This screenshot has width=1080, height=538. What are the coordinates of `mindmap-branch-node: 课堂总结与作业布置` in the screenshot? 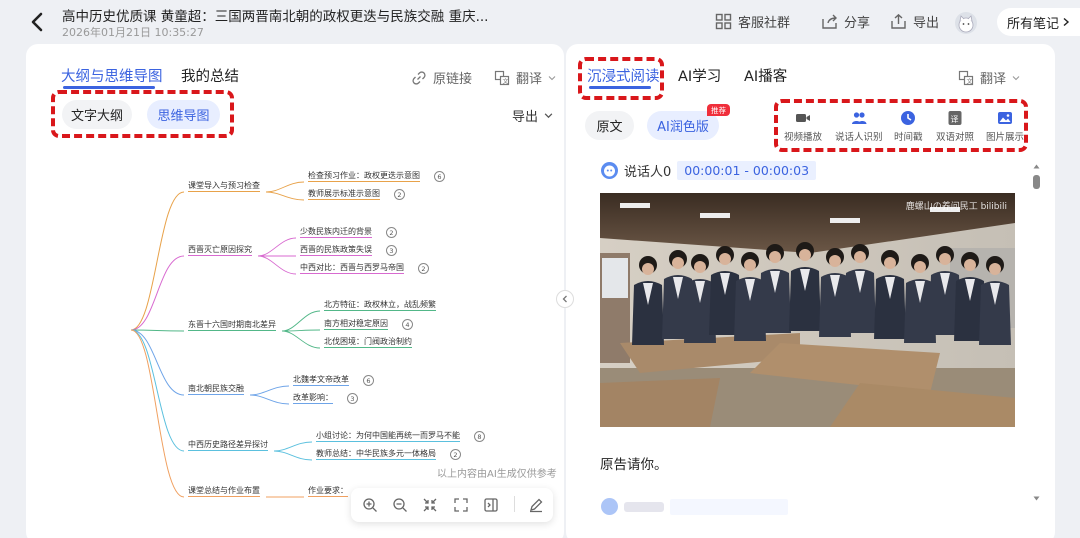 It's located at (224, 491).